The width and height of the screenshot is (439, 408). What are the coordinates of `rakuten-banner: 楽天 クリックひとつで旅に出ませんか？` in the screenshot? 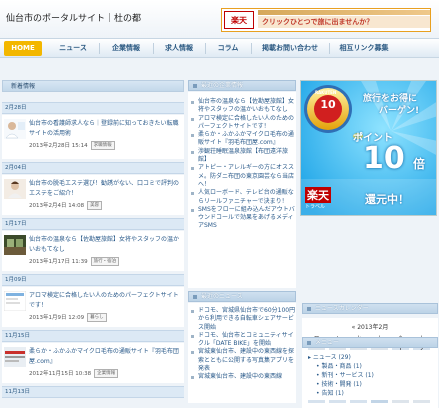 It's located at (326, 20).